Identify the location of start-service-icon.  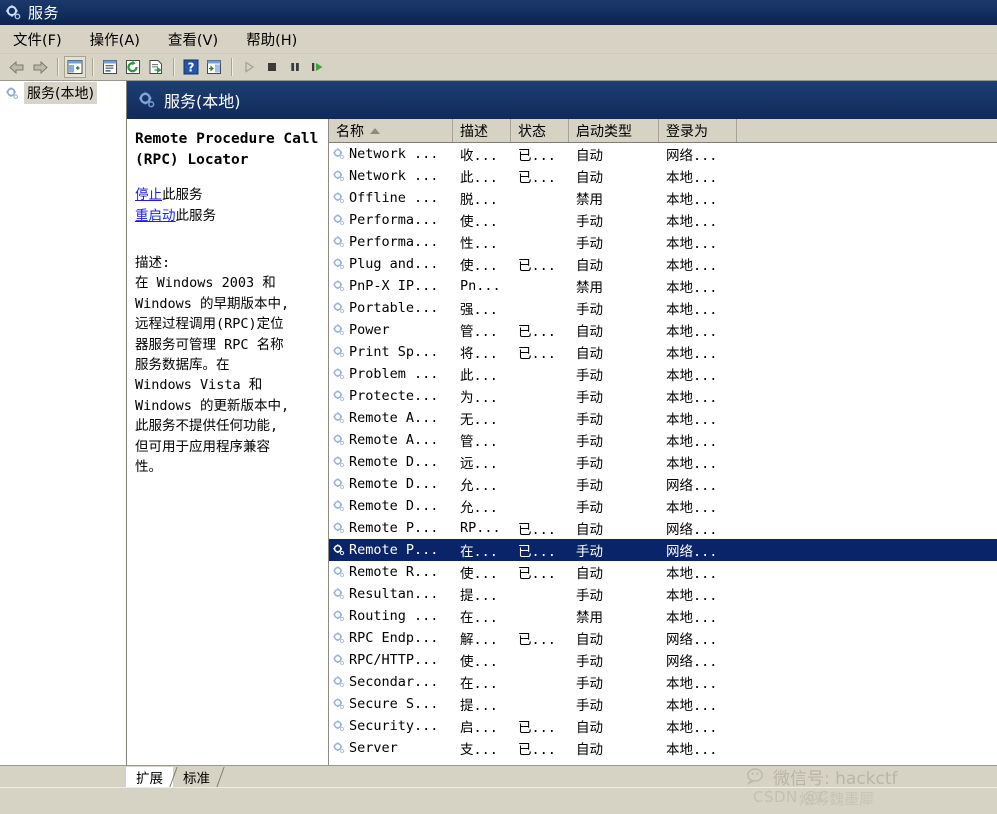
(249, 67).